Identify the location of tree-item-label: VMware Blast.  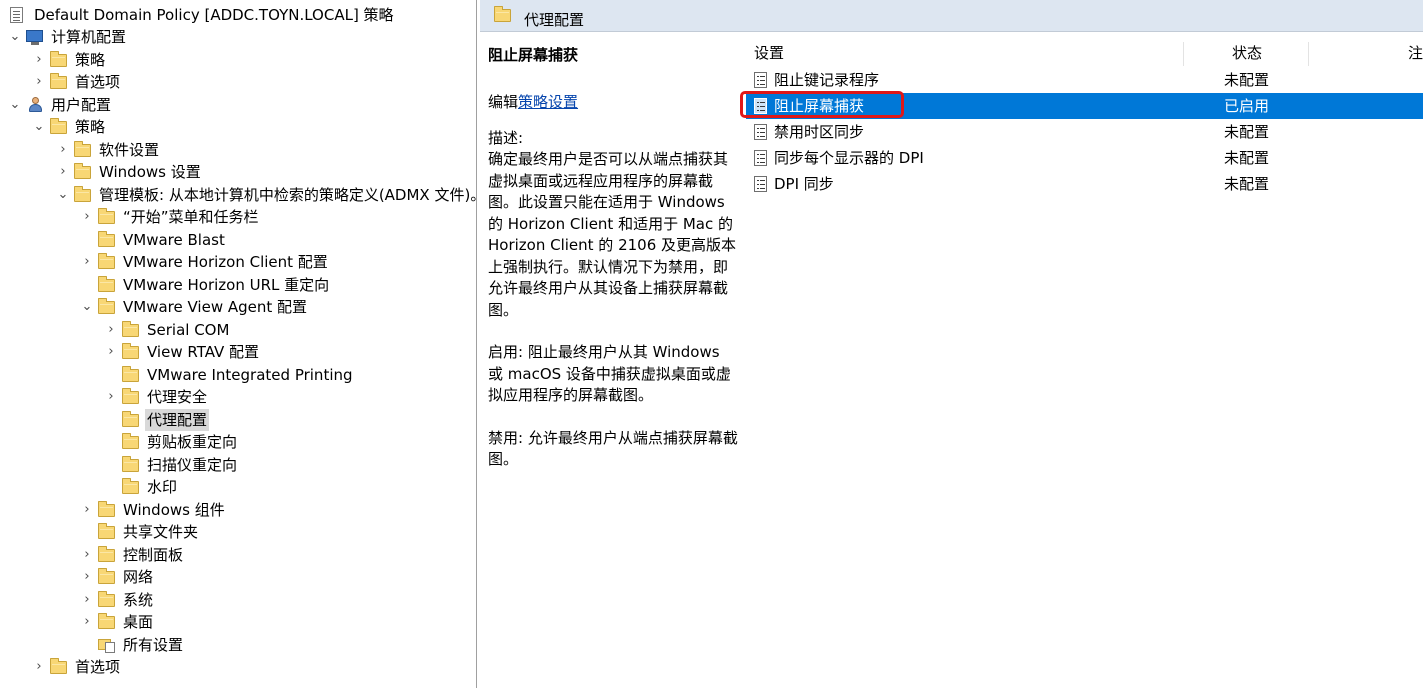
(174, 240).